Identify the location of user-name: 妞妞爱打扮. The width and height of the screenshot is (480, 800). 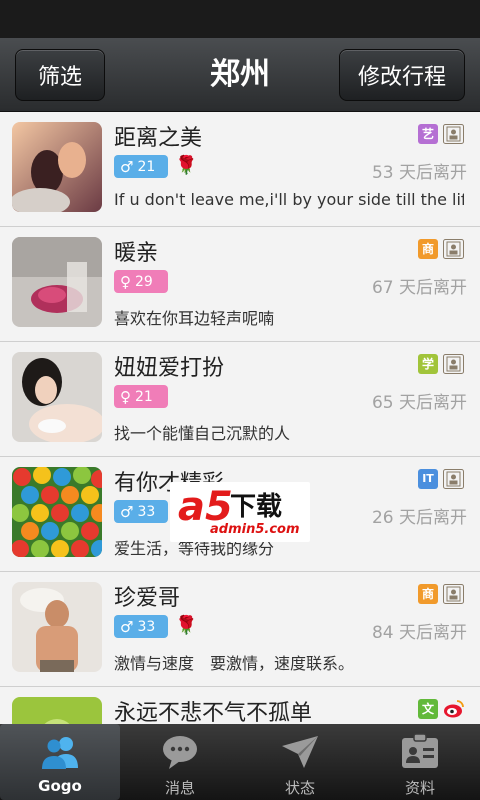
(169, 368).